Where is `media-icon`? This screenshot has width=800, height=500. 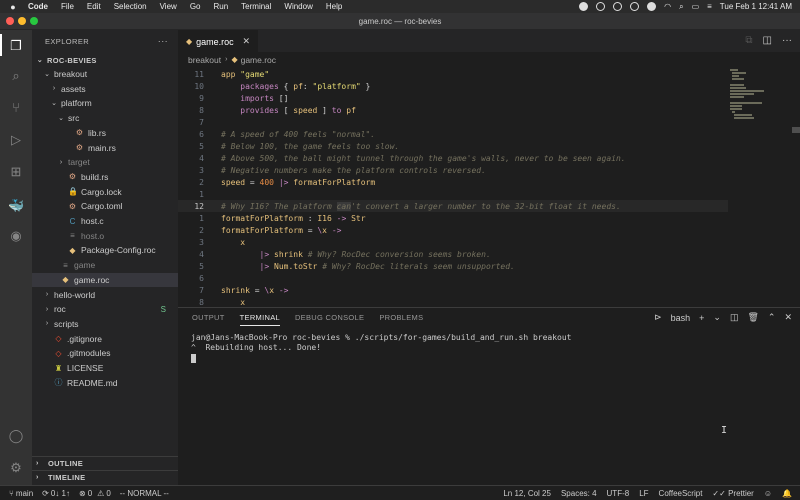
media-icon is located at coordinates (652, 6).